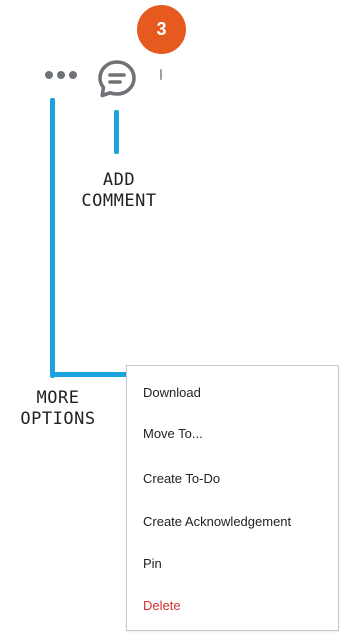 This screenshot has width=344, height=635. Describe the element at coordinates (236, 521) in the screenshot. I see `menu-item-create-acknowledgement: Create Acknowledgement` at that location.